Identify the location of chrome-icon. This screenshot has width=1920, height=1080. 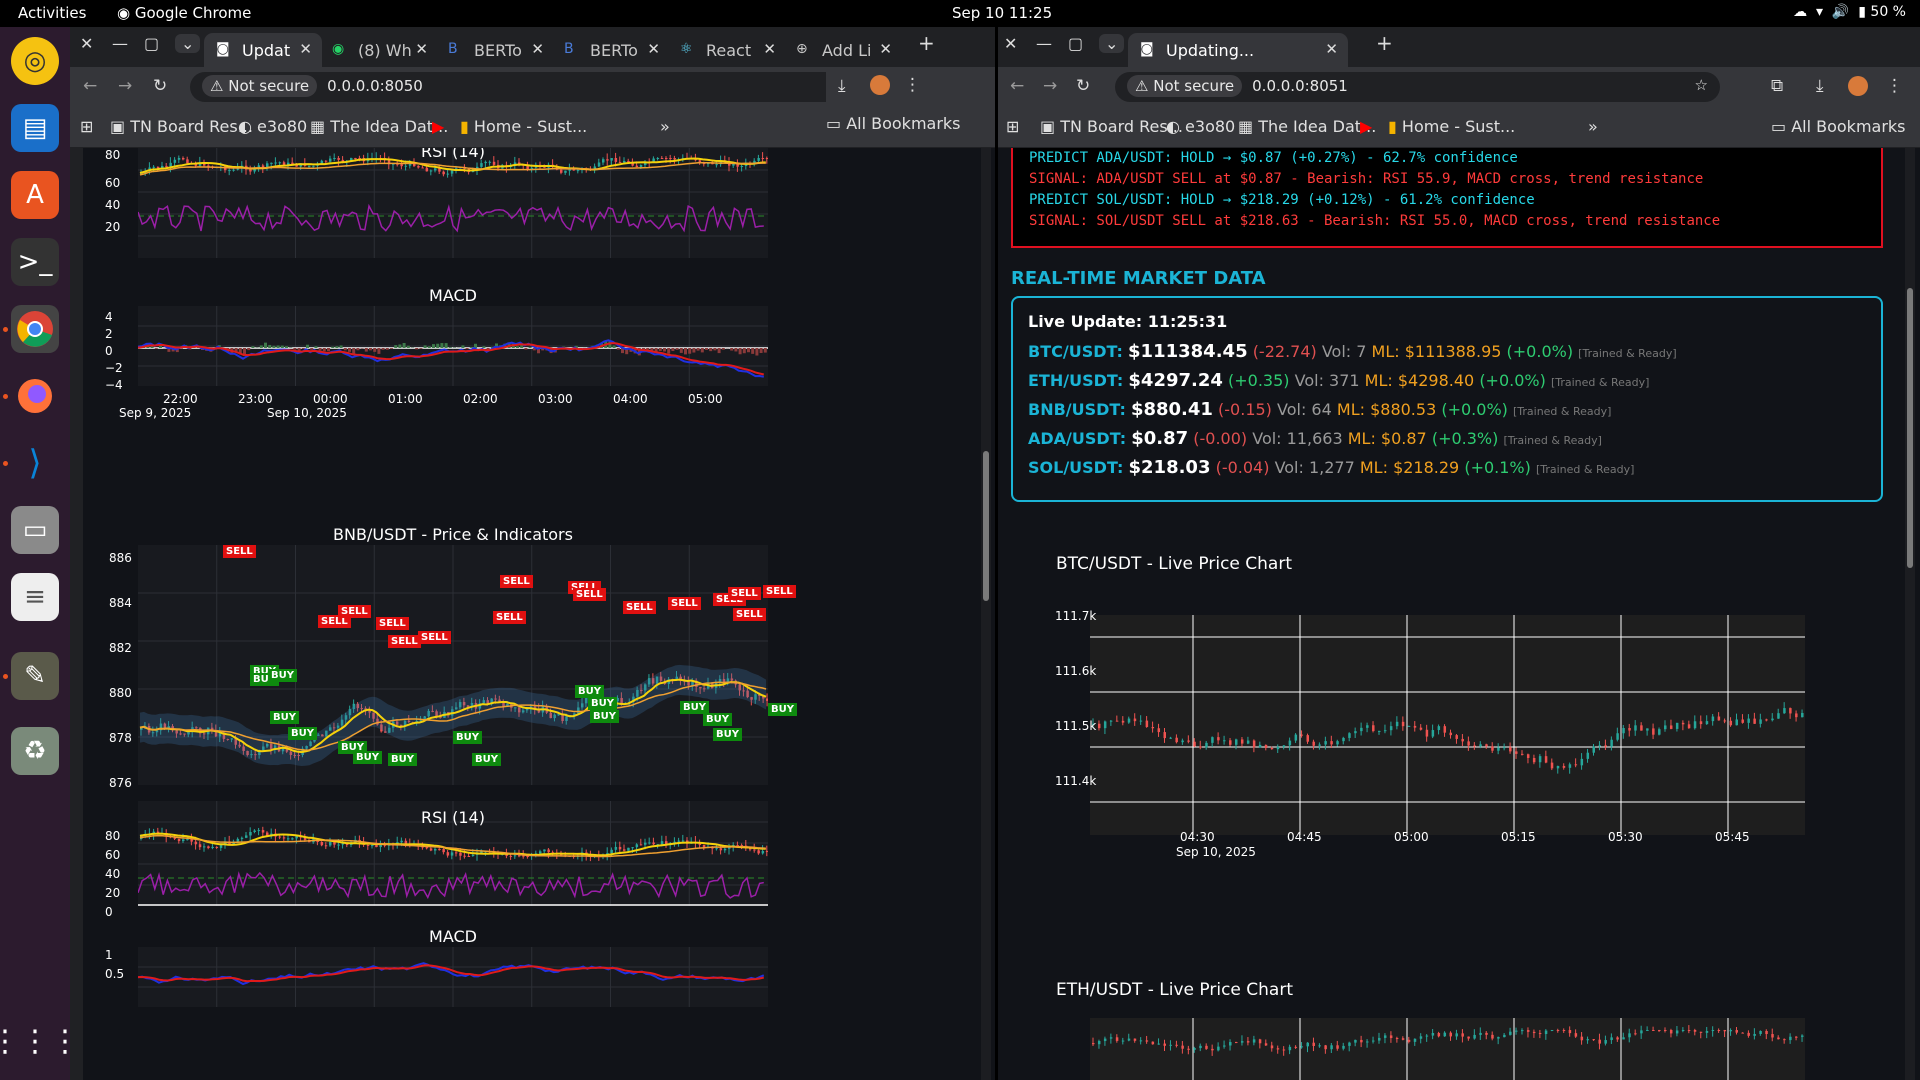
(35, 329).